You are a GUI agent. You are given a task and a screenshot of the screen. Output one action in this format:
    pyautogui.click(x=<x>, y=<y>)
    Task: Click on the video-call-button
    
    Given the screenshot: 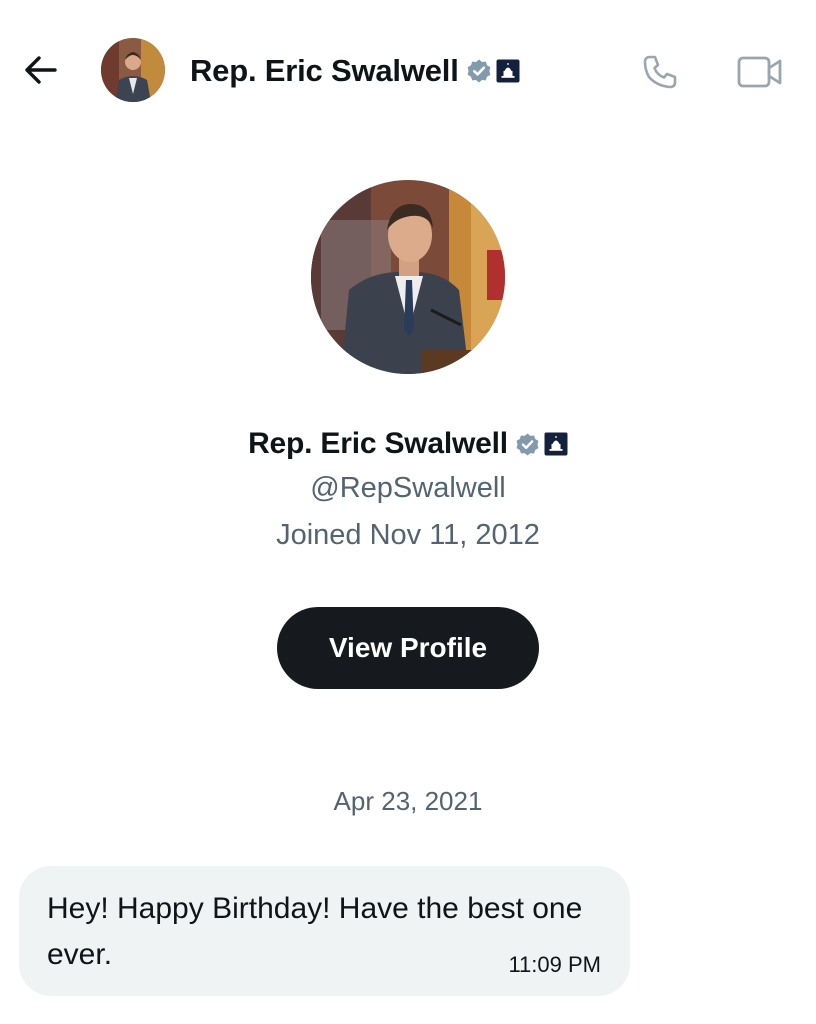 What is the action you would take?
    pyautogui.click(x=760, y=72)
    